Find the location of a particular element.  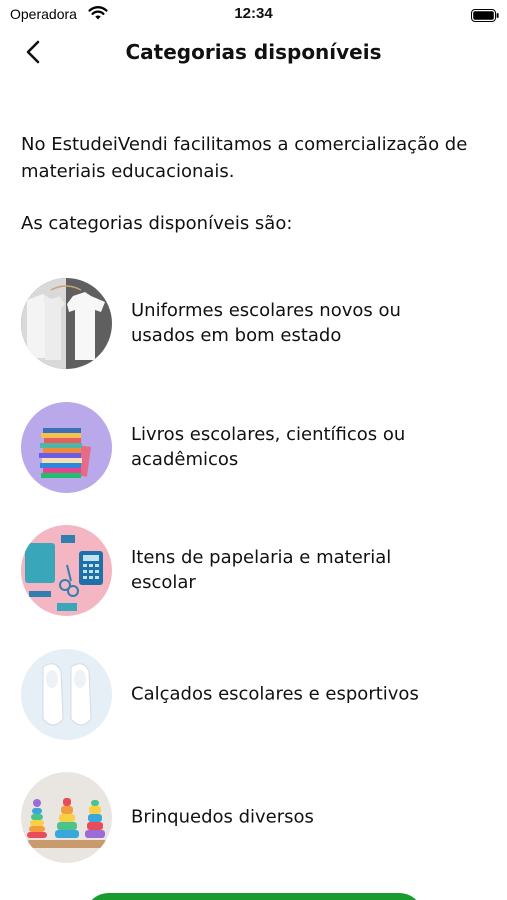

books-image is located at coordinates (66, 447).